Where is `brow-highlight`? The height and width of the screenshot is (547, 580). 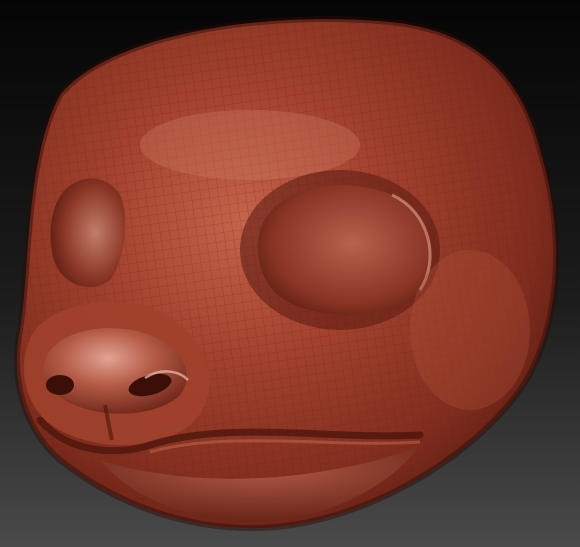 brow-highlight is located at coordinates (250, 145).